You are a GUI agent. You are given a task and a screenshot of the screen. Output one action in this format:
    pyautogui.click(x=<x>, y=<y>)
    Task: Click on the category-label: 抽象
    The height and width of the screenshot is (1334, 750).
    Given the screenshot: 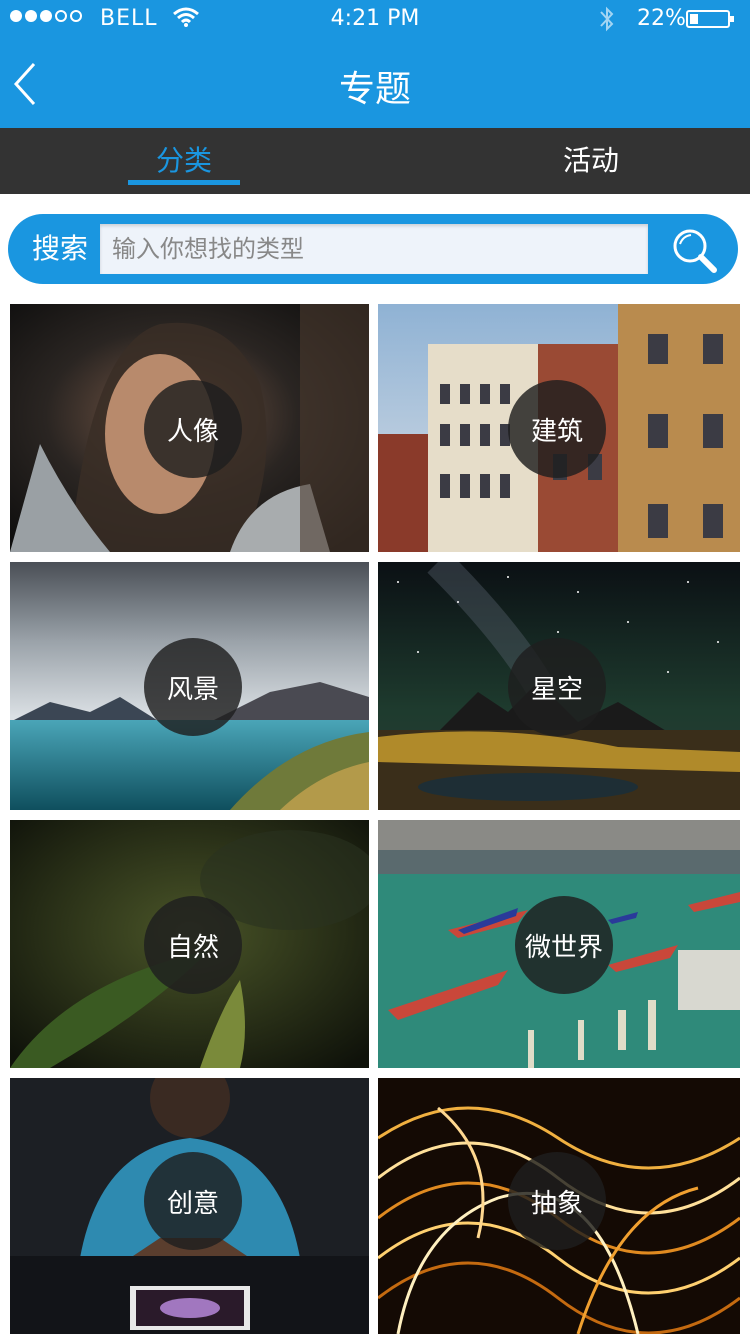 What is the action you would take?
    pyautogui.click(x=557, y=1201)
    